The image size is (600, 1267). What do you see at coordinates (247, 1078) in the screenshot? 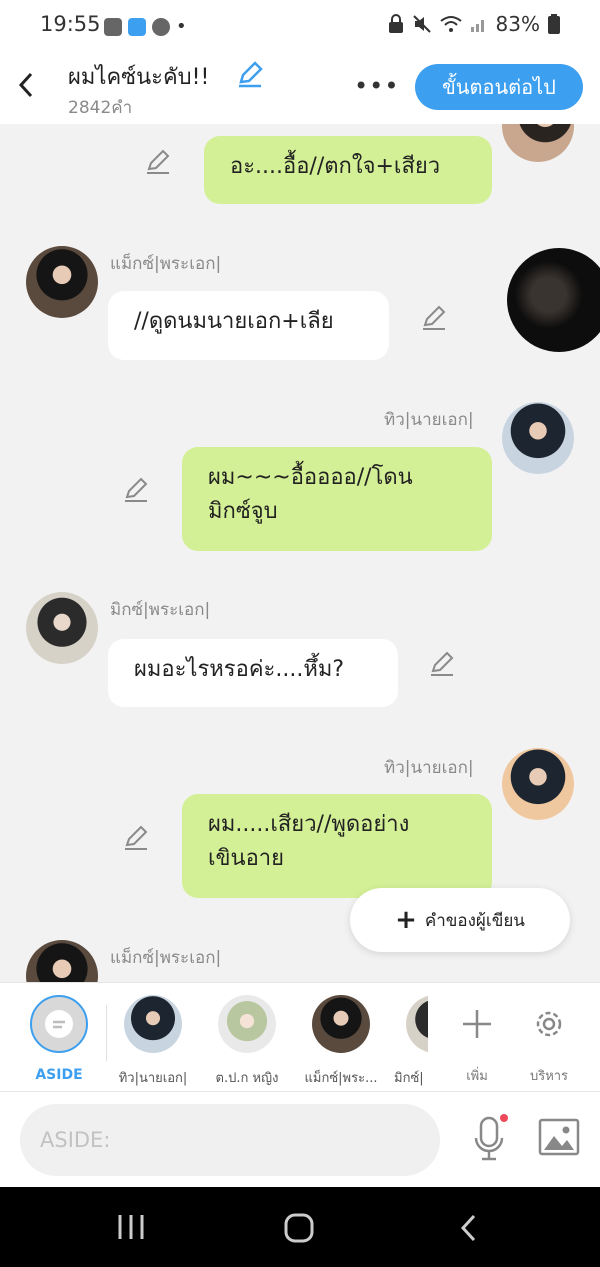
I see `character-label: ต.ป.ก หญิง` at bounding box center [247, 1078].